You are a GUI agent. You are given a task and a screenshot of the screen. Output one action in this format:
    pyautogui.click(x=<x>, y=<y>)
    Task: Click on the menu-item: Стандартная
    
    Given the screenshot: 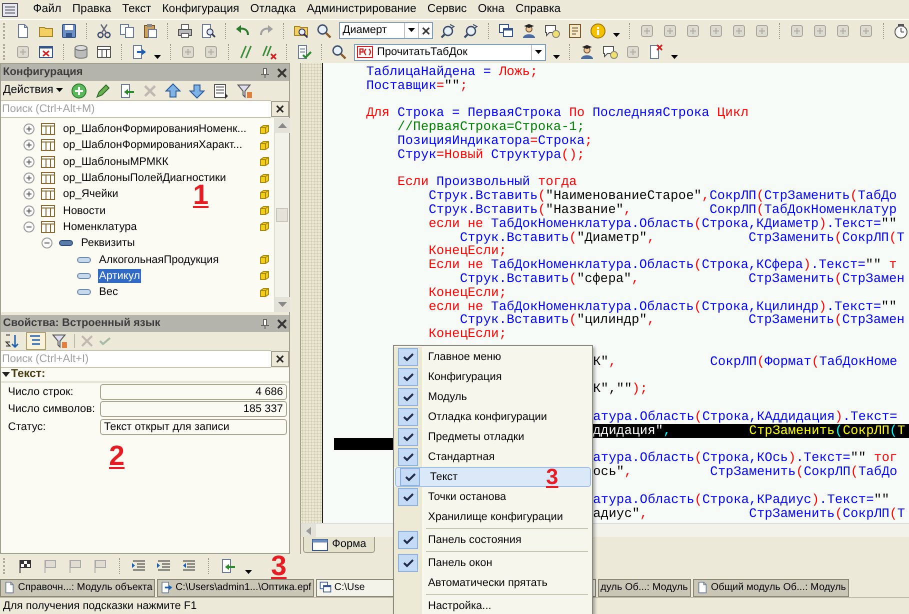 What is the action you would take?
    pyautogui.click(x=493, y=457)
    